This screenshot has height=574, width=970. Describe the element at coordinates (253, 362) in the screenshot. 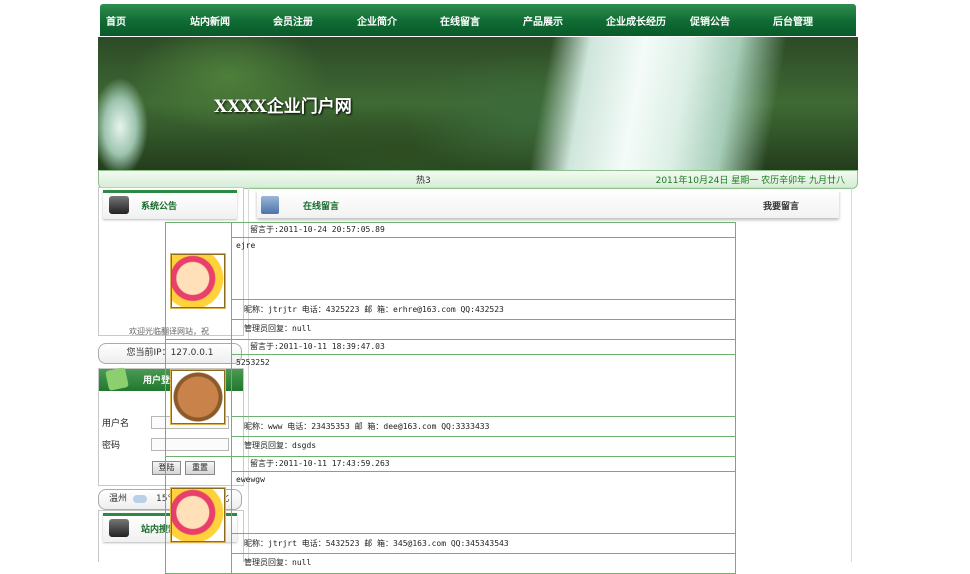

I see `message-content: 5253252` at that location.